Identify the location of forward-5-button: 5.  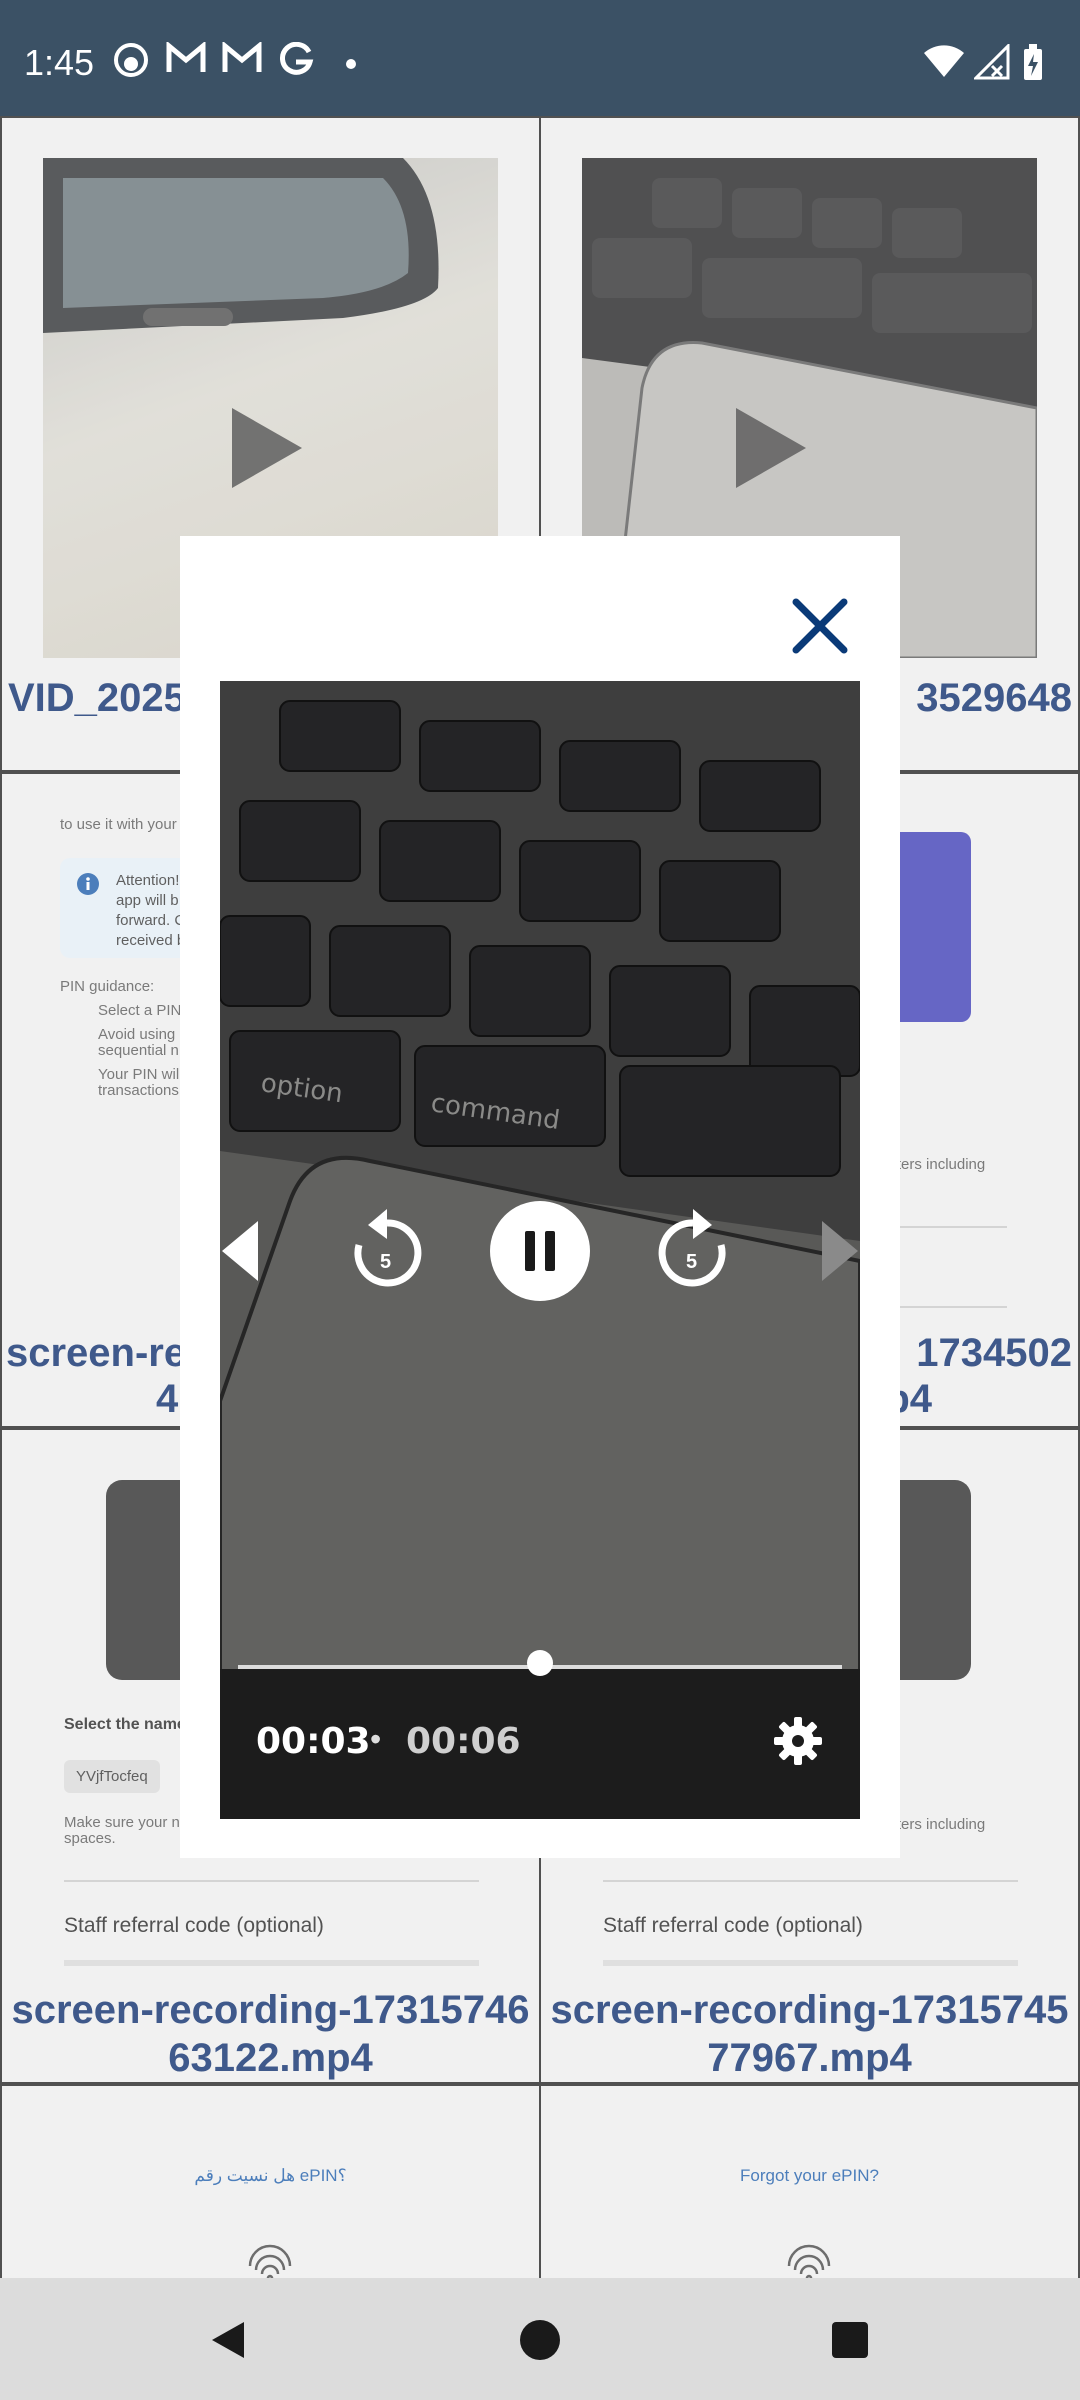
(693, 1251).